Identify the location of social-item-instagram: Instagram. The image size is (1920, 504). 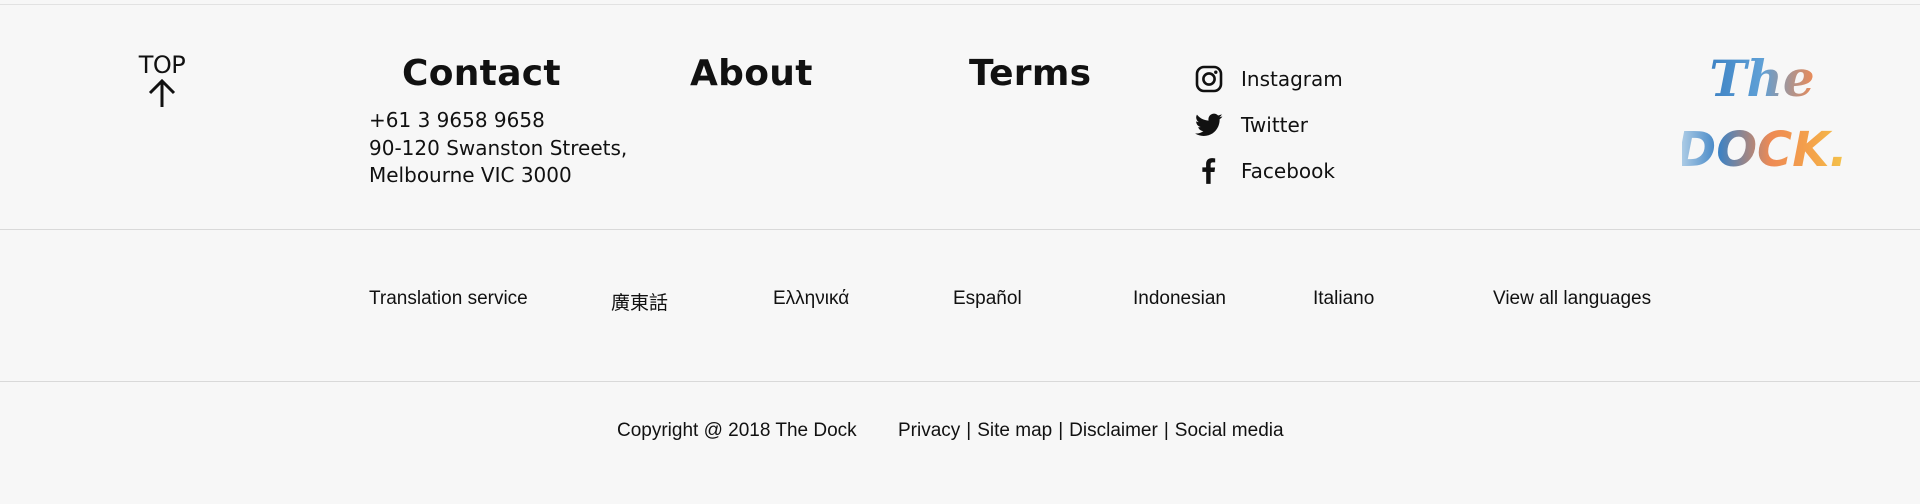
(1269, 79).